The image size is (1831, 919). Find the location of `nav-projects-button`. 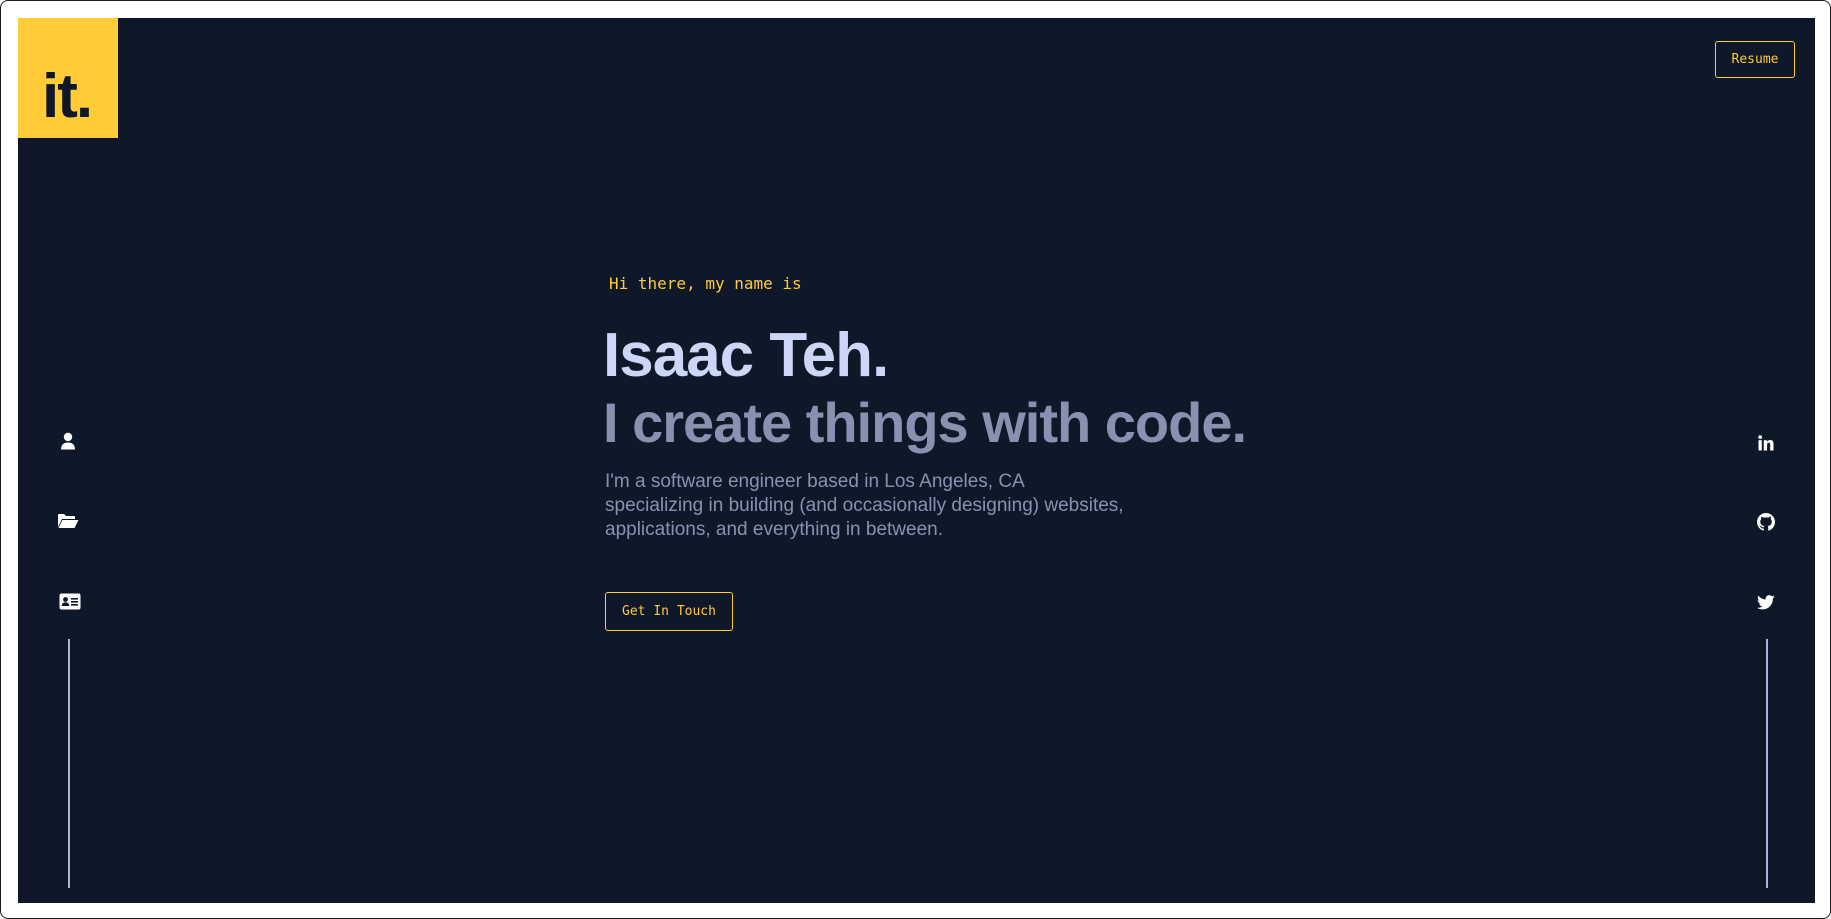

nav-projects-button is located at coordinates (68, 521).